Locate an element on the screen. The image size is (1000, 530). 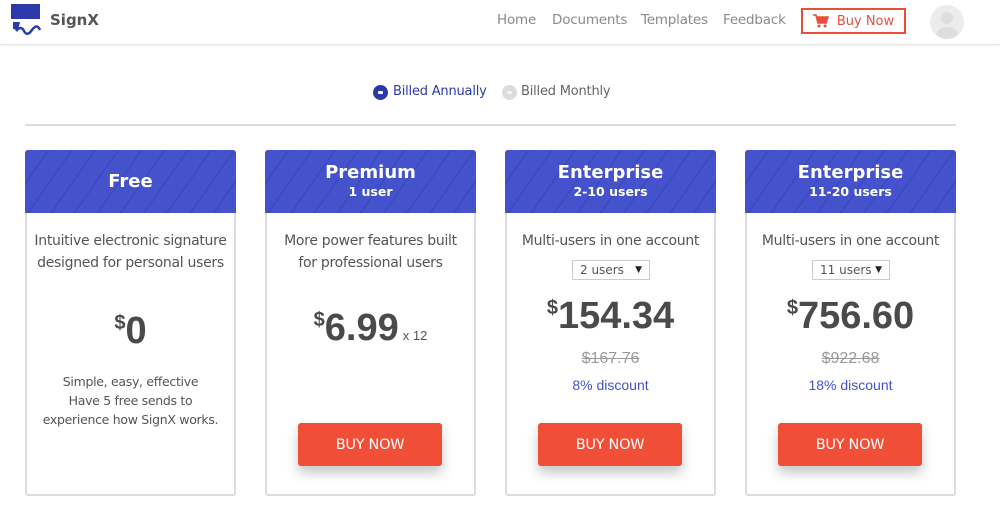
billed-monthly-radio is located at coordinates (509, 92).